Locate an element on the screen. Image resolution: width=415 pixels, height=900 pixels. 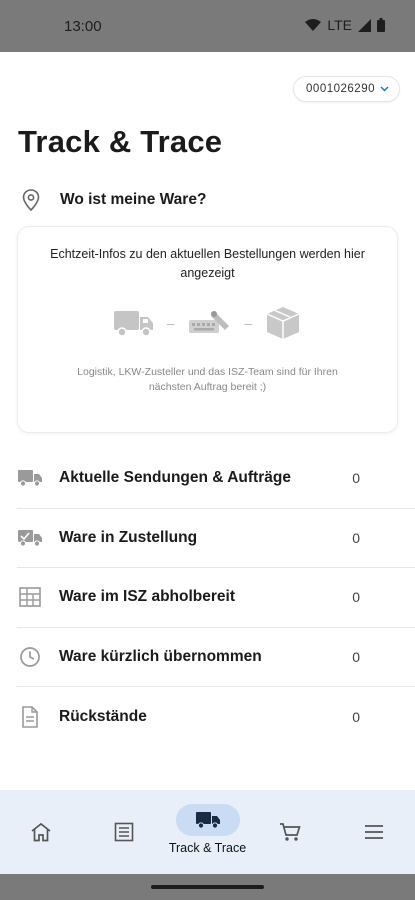
account-number: 0001026290 is located at coordinates (340, 89).